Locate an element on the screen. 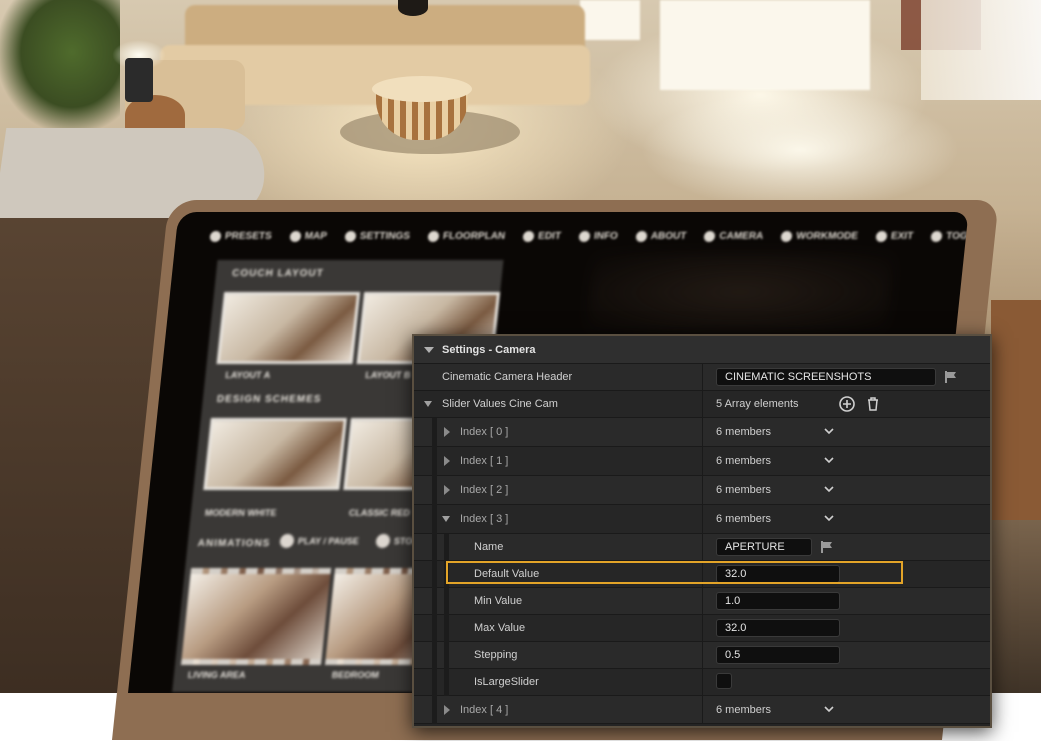  menu-camera: CAMERA is located at coordinates (733, 236).